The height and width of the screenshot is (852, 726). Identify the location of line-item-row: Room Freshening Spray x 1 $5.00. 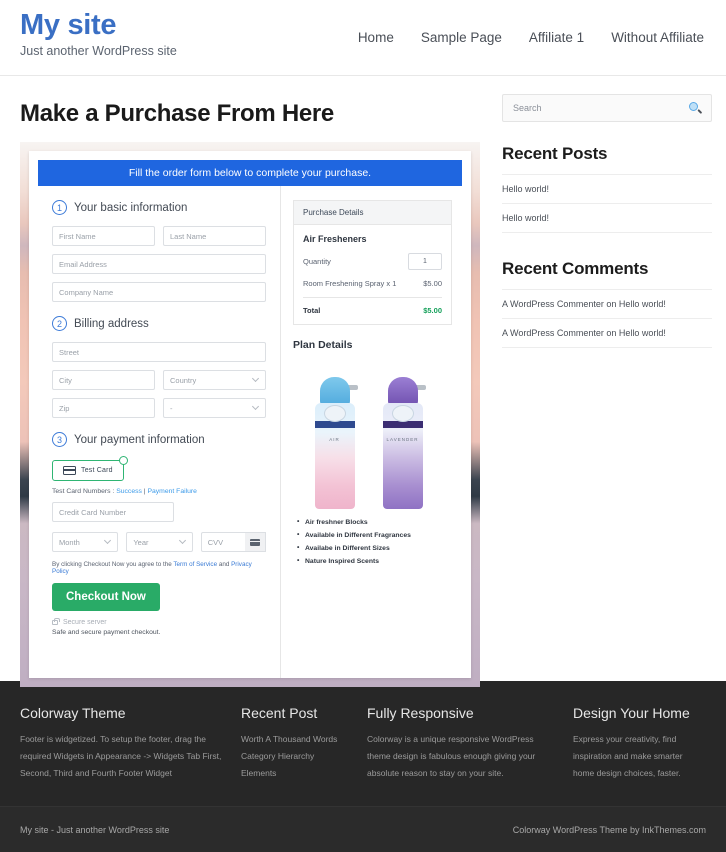
(372, 288).